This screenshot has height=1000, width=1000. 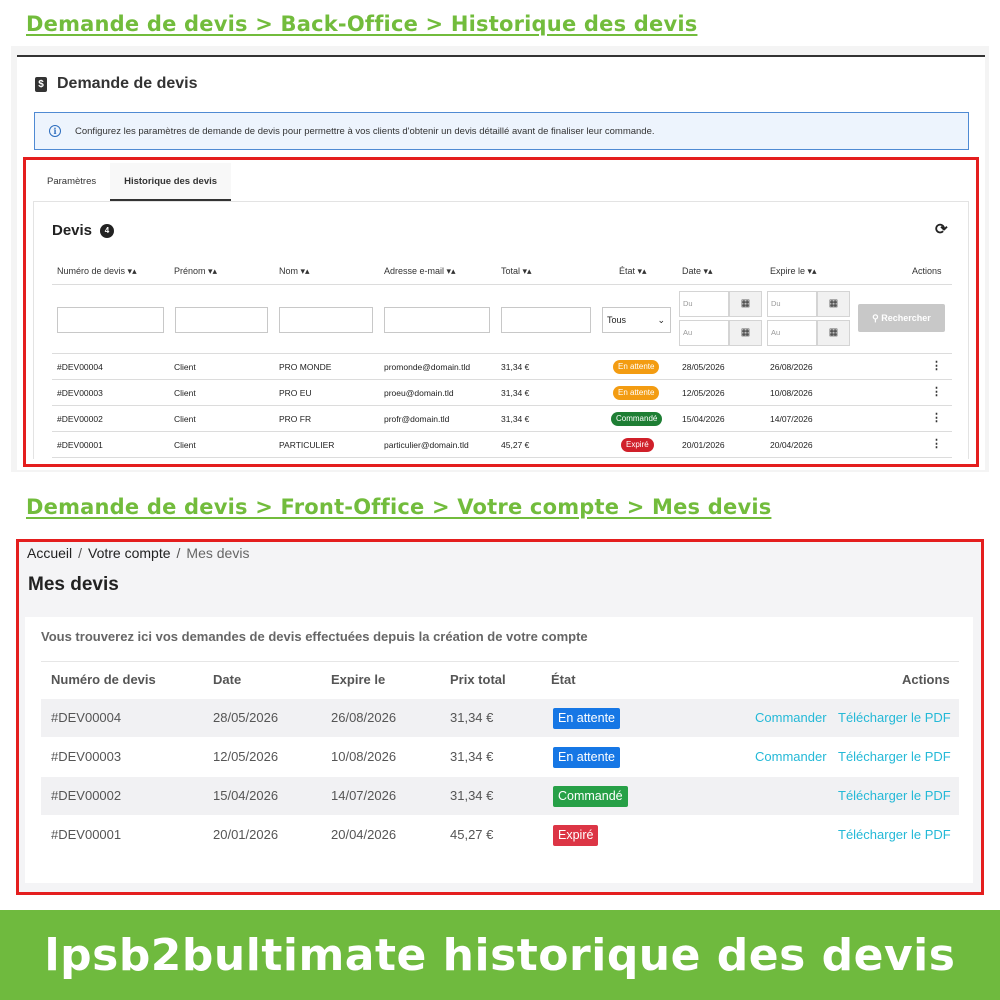 I want to click on info-icon: i, so click(x=55, y=131).